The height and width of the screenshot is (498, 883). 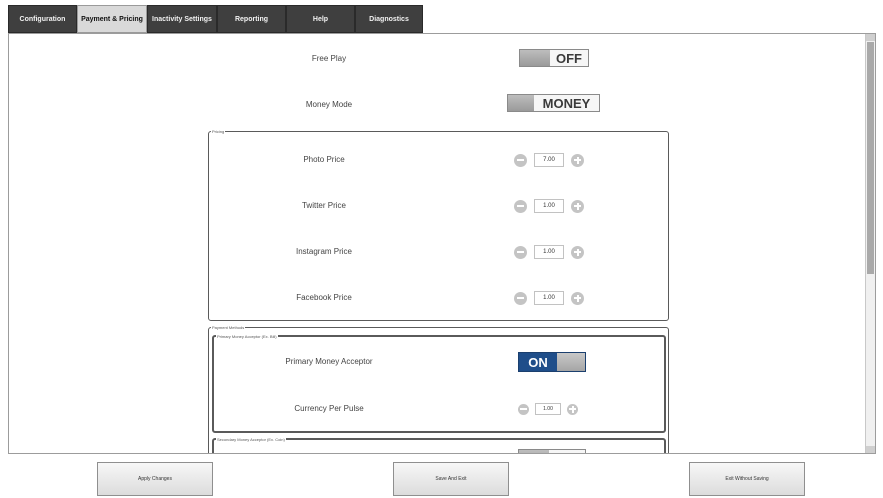 I want to click on currency-per-pulse-label: Currency Per Pulse, so click(x=329, y=408).